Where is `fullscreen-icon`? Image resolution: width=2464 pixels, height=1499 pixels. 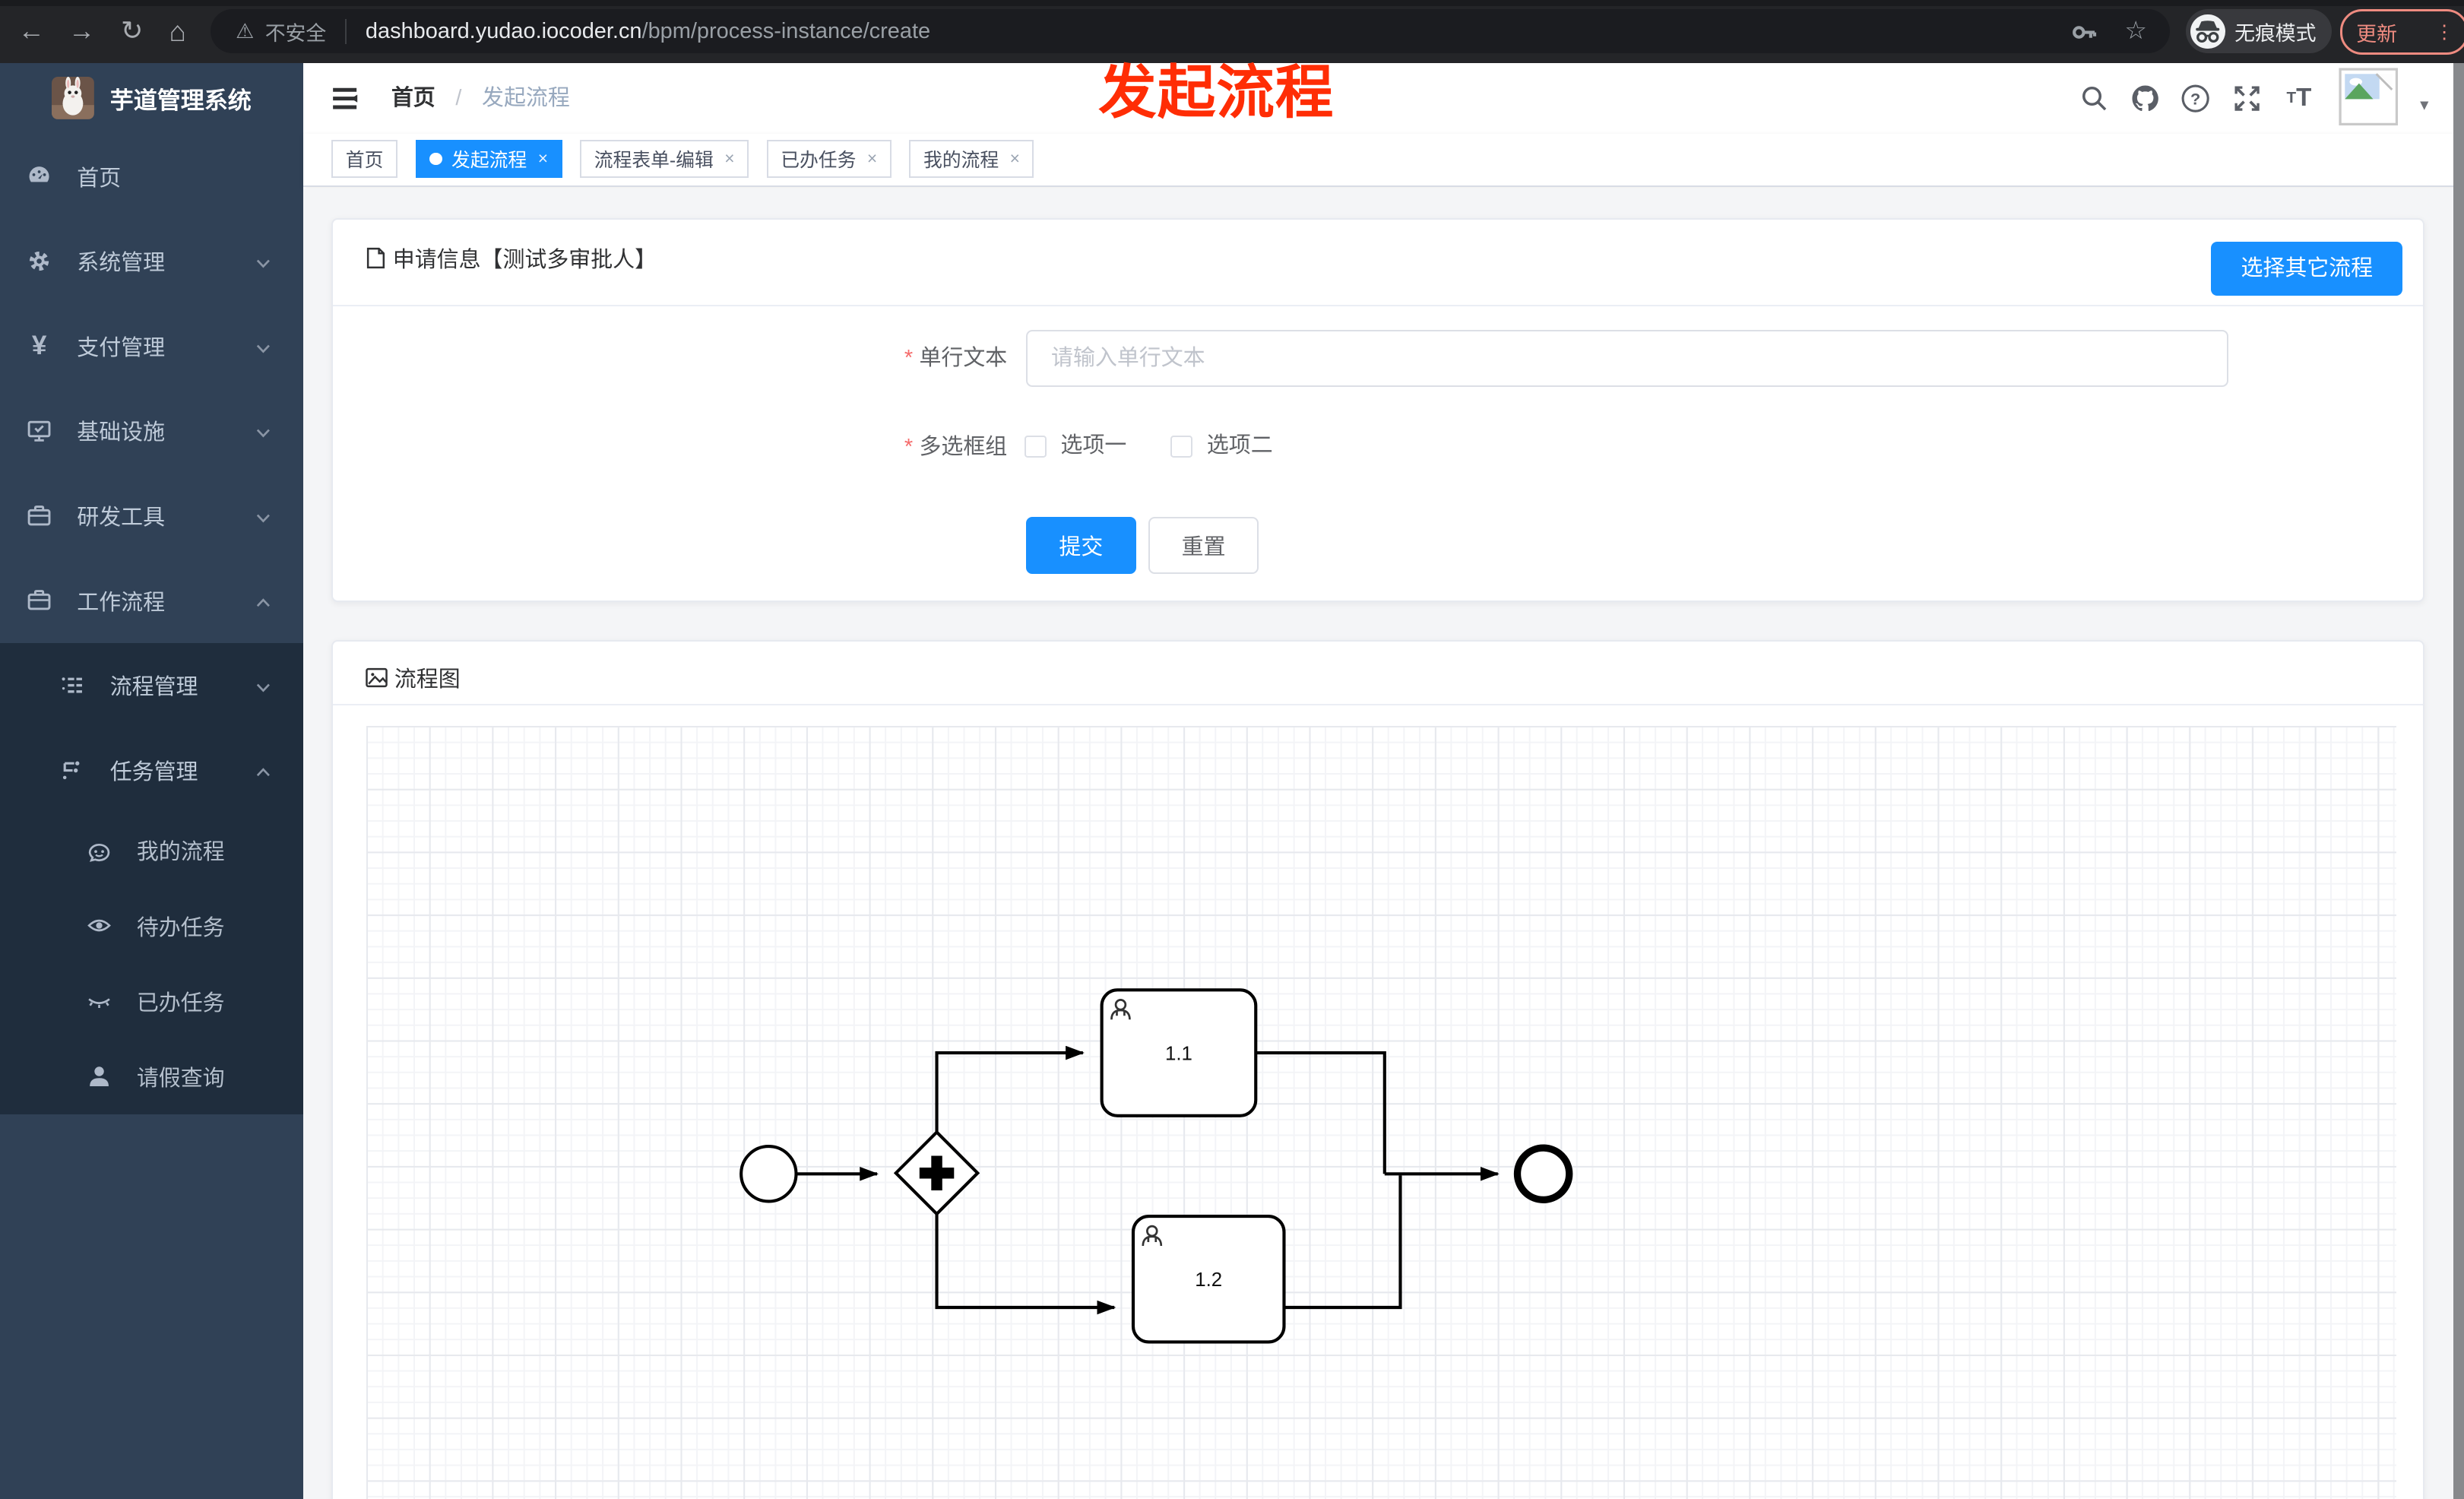
fullscreen-icon is located at coordinates (2247, 99).